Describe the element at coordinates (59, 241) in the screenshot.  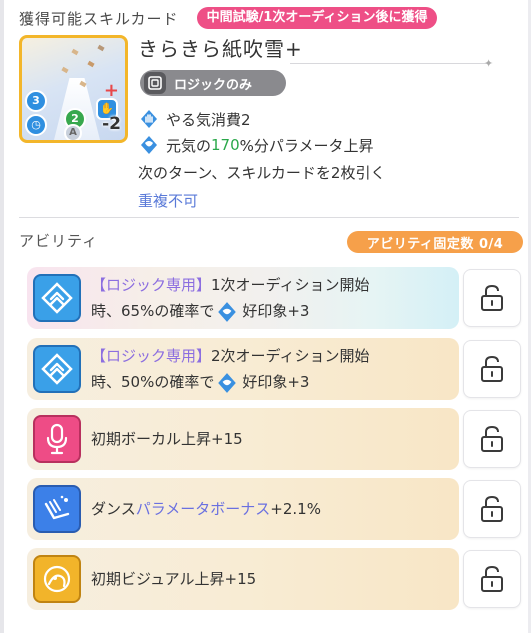
I see `abilities-title: アビリティ` at that location.